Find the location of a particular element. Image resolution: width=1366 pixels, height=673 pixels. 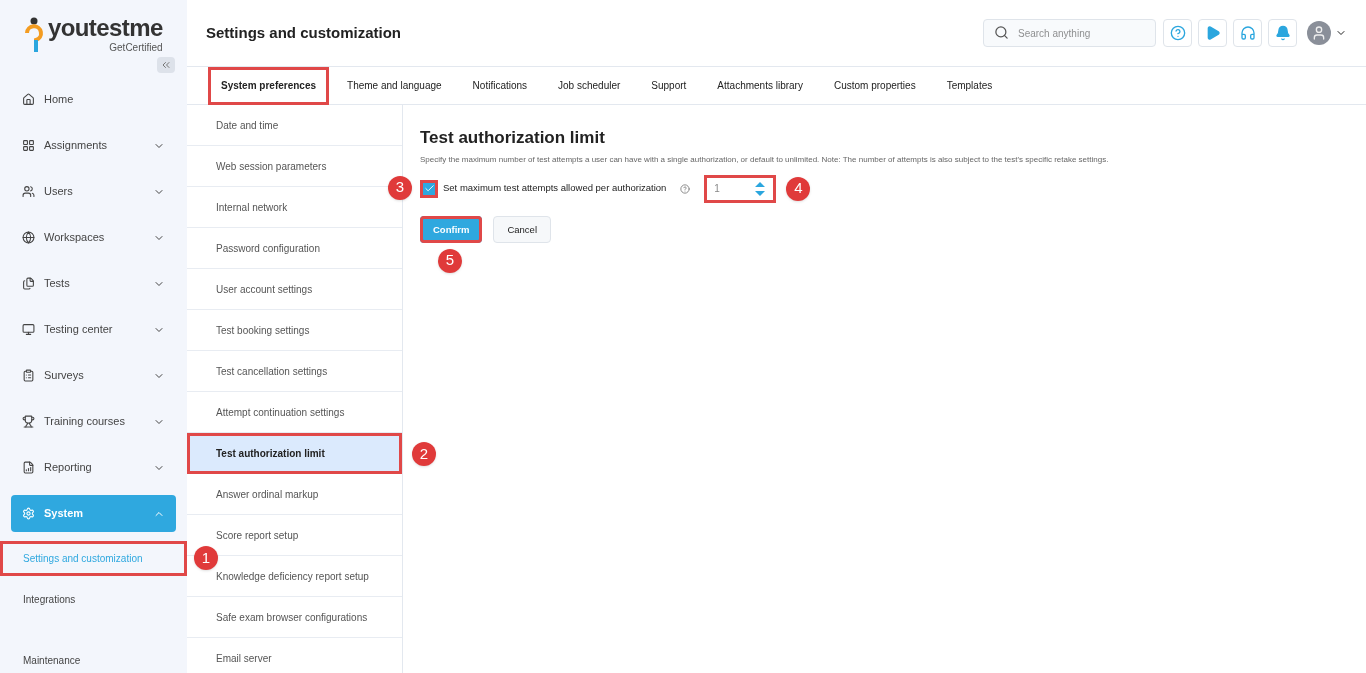

panel-title: Test authorization limit is located at coordinates (512, 138).